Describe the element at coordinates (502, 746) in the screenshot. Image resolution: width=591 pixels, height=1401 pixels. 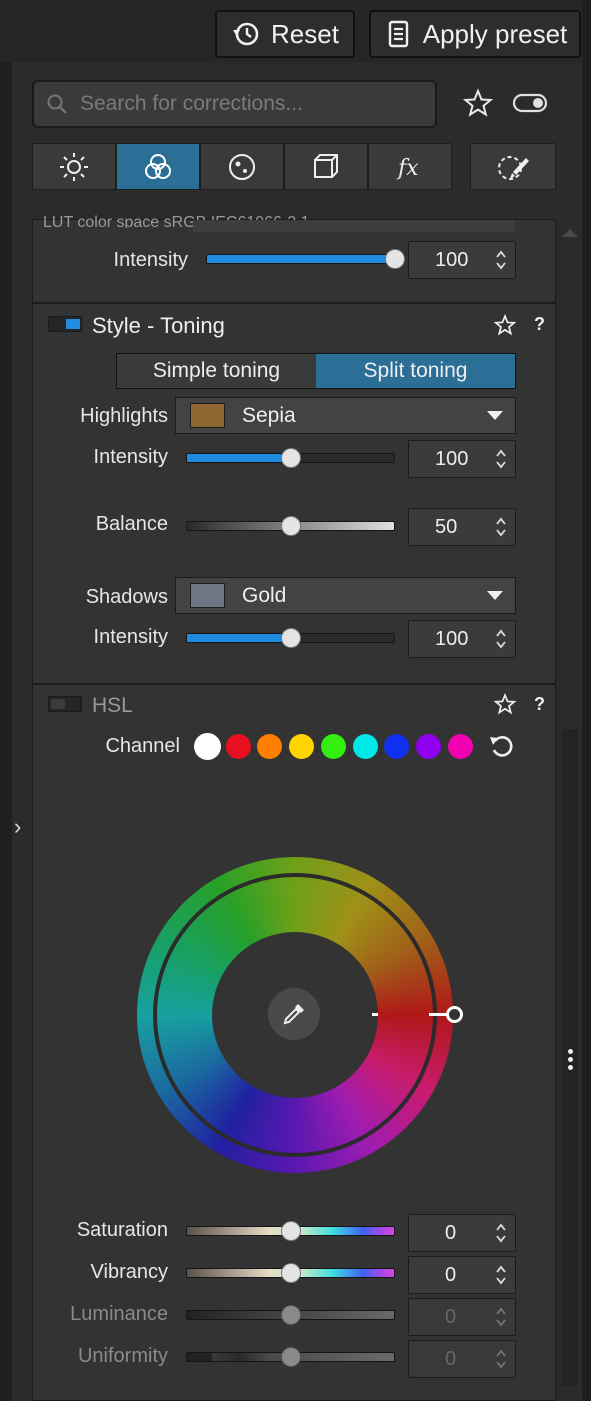
I see `reset-channel-icon` at that location.